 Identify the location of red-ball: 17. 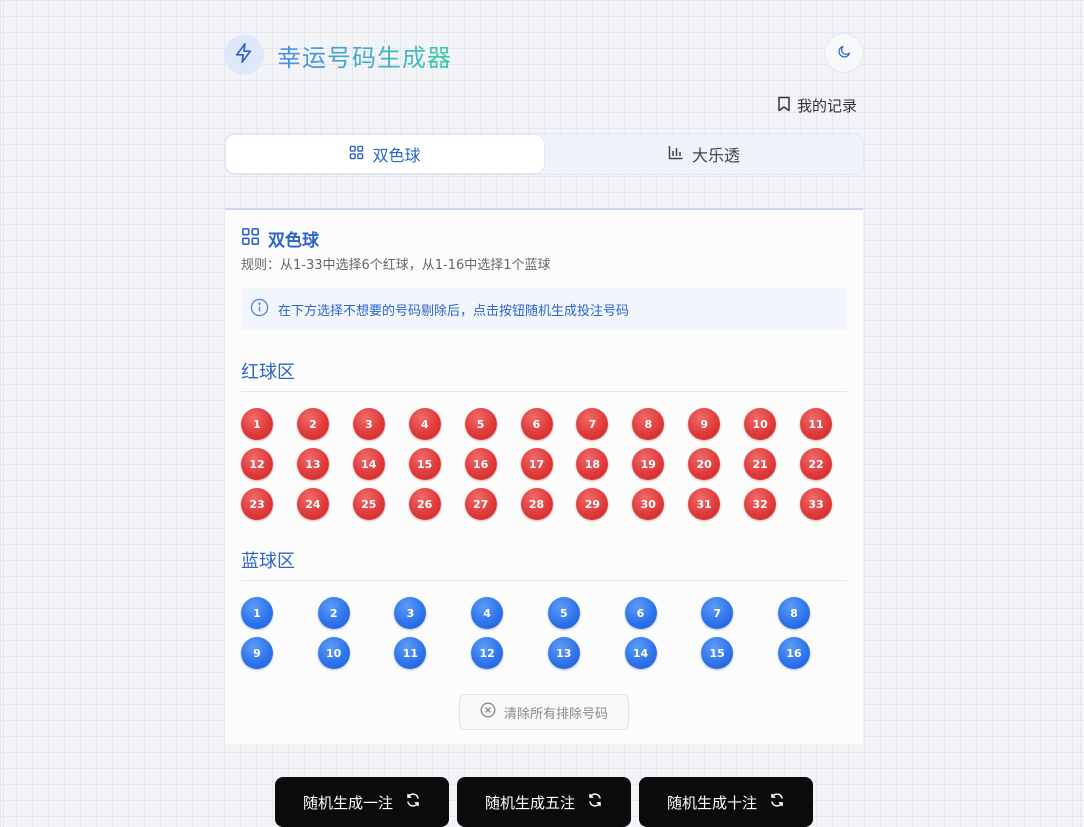
(536, 464).